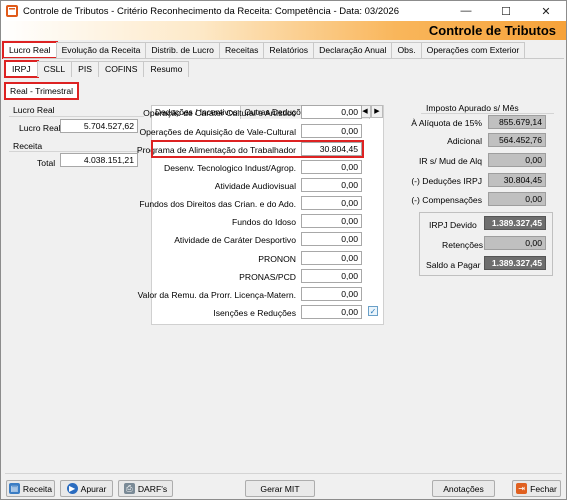 This screenshot has height=500, width=567. Describe the element at coordinates (263, 222) in the screenshot. I see `deduction-label: Fundos do Idoso` at that location.